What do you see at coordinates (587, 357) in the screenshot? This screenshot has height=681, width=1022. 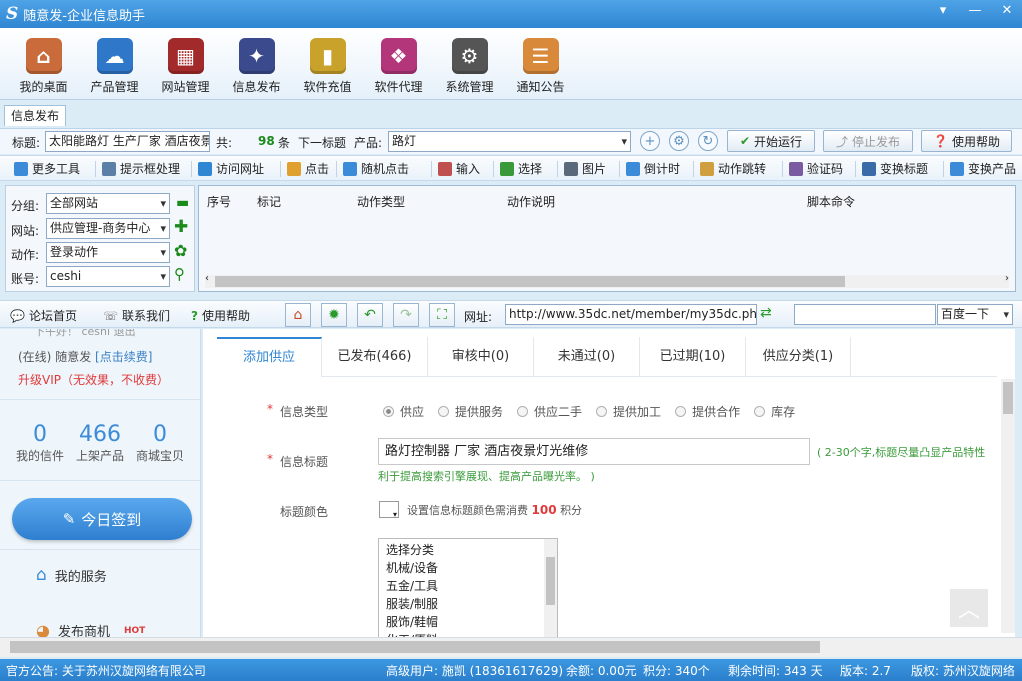 I see `form-tab: 未通过(0)` at bounding box center [587, 357].